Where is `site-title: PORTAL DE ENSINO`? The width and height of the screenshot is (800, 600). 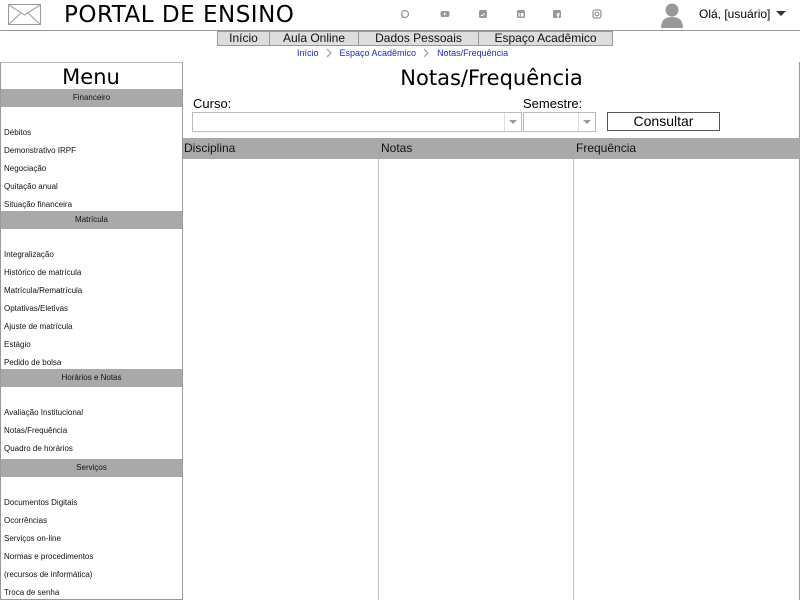 site-title: PORTAL DE ENSINO is located at coordinates (179, 15).